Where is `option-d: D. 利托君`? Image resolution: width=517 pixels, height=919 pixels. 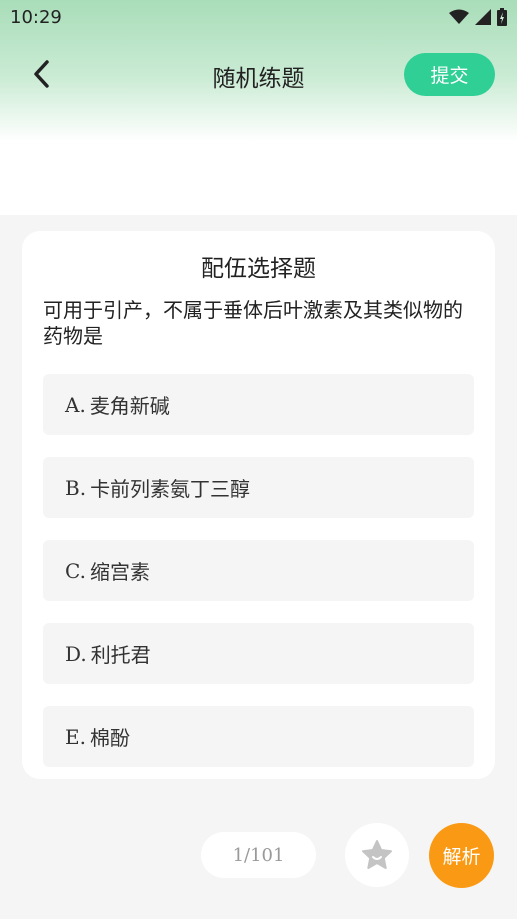 option-d: D. 利托君 is located at coordinates (258, 653).